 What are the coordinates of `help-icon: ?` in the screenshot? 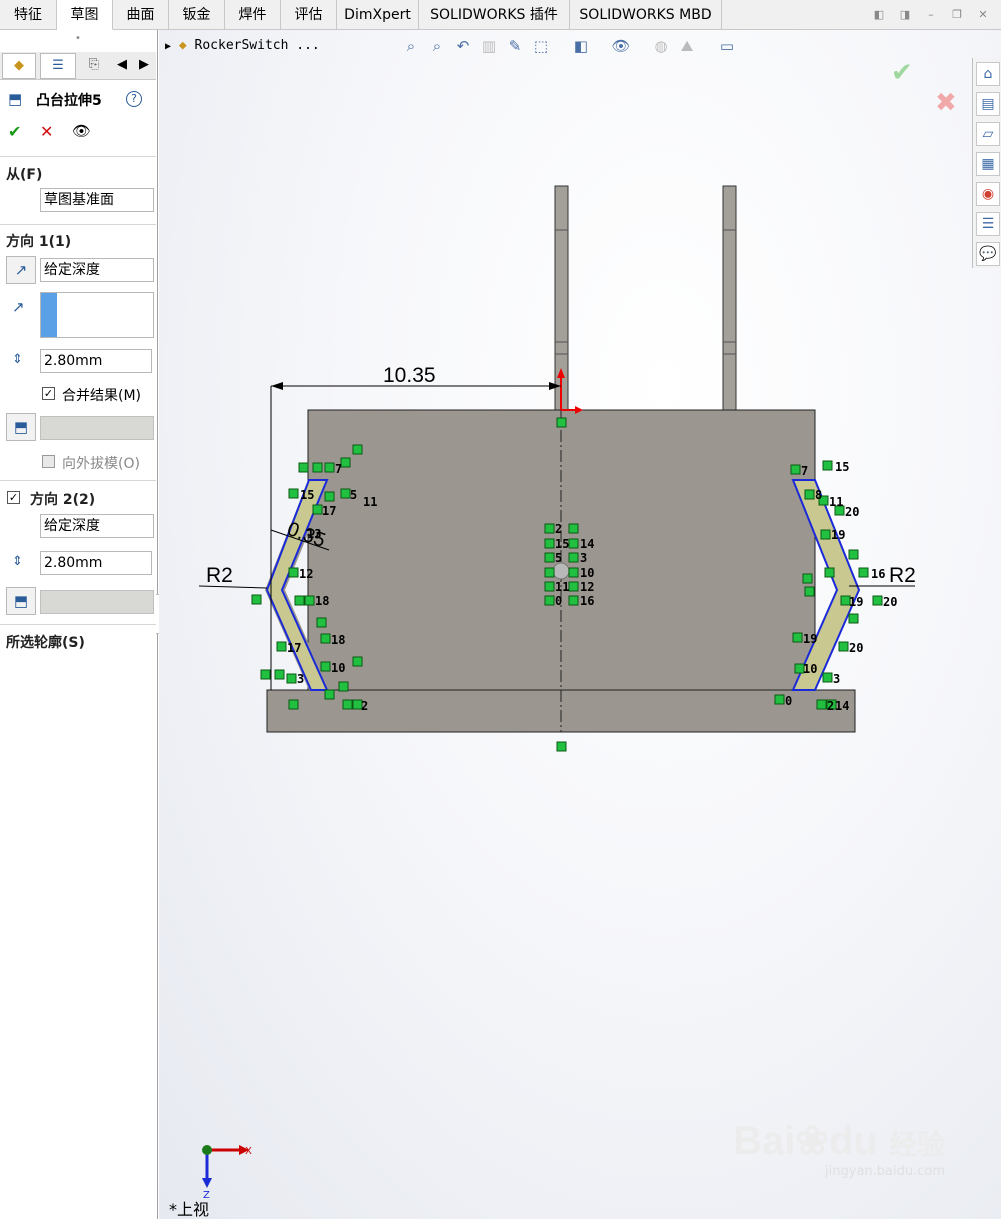 It's located at (134, 99).